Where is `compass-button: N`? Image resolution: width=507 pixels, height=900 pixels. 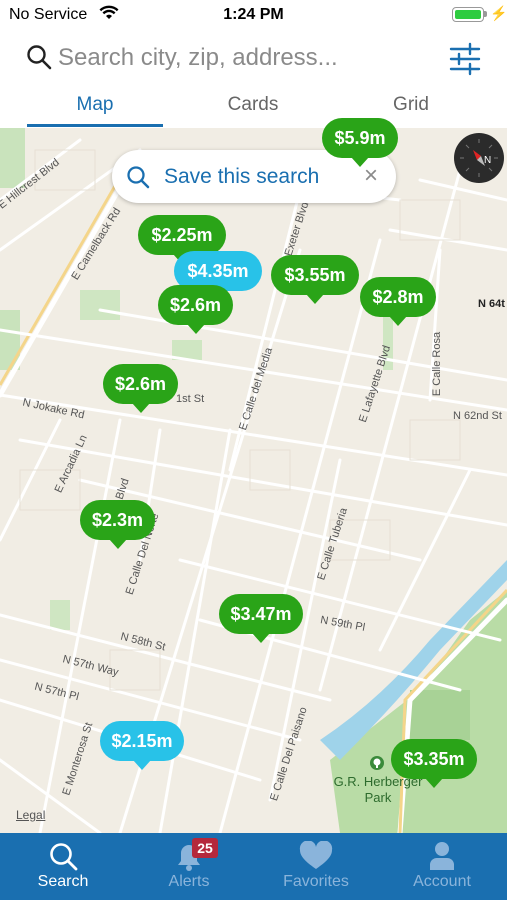 compass-button: N is located at coordinates (479, 158).